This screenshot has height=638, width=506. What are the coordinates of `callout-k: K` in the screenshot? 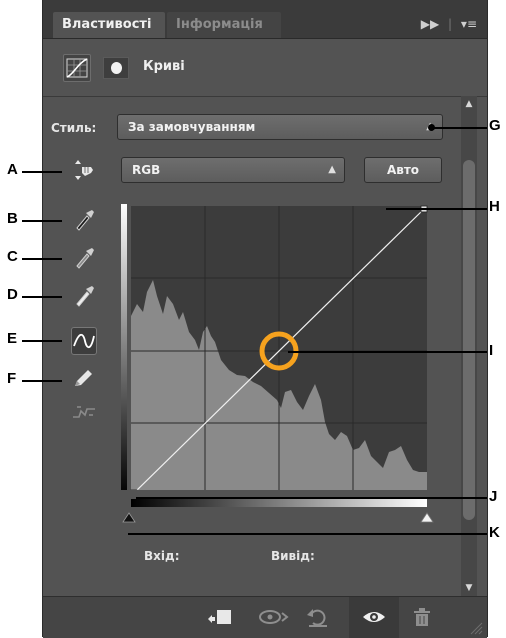 It's located at (494, 532).